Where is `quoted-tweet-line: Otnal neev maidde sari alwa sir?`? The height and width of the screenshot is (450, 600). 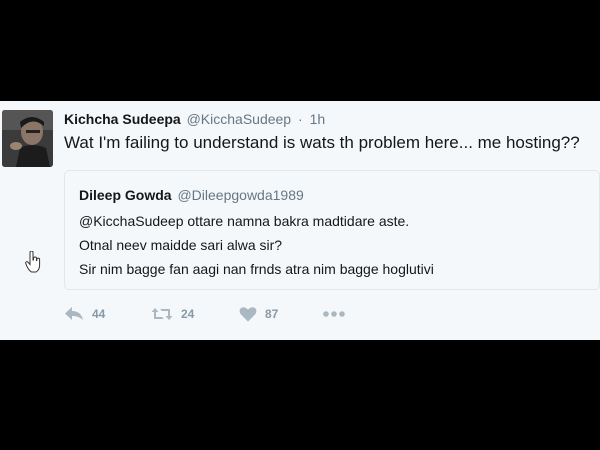
quoted-tweet-line: Otnal neev maidde sari alwa sir? is located at coordinates (181, 245).